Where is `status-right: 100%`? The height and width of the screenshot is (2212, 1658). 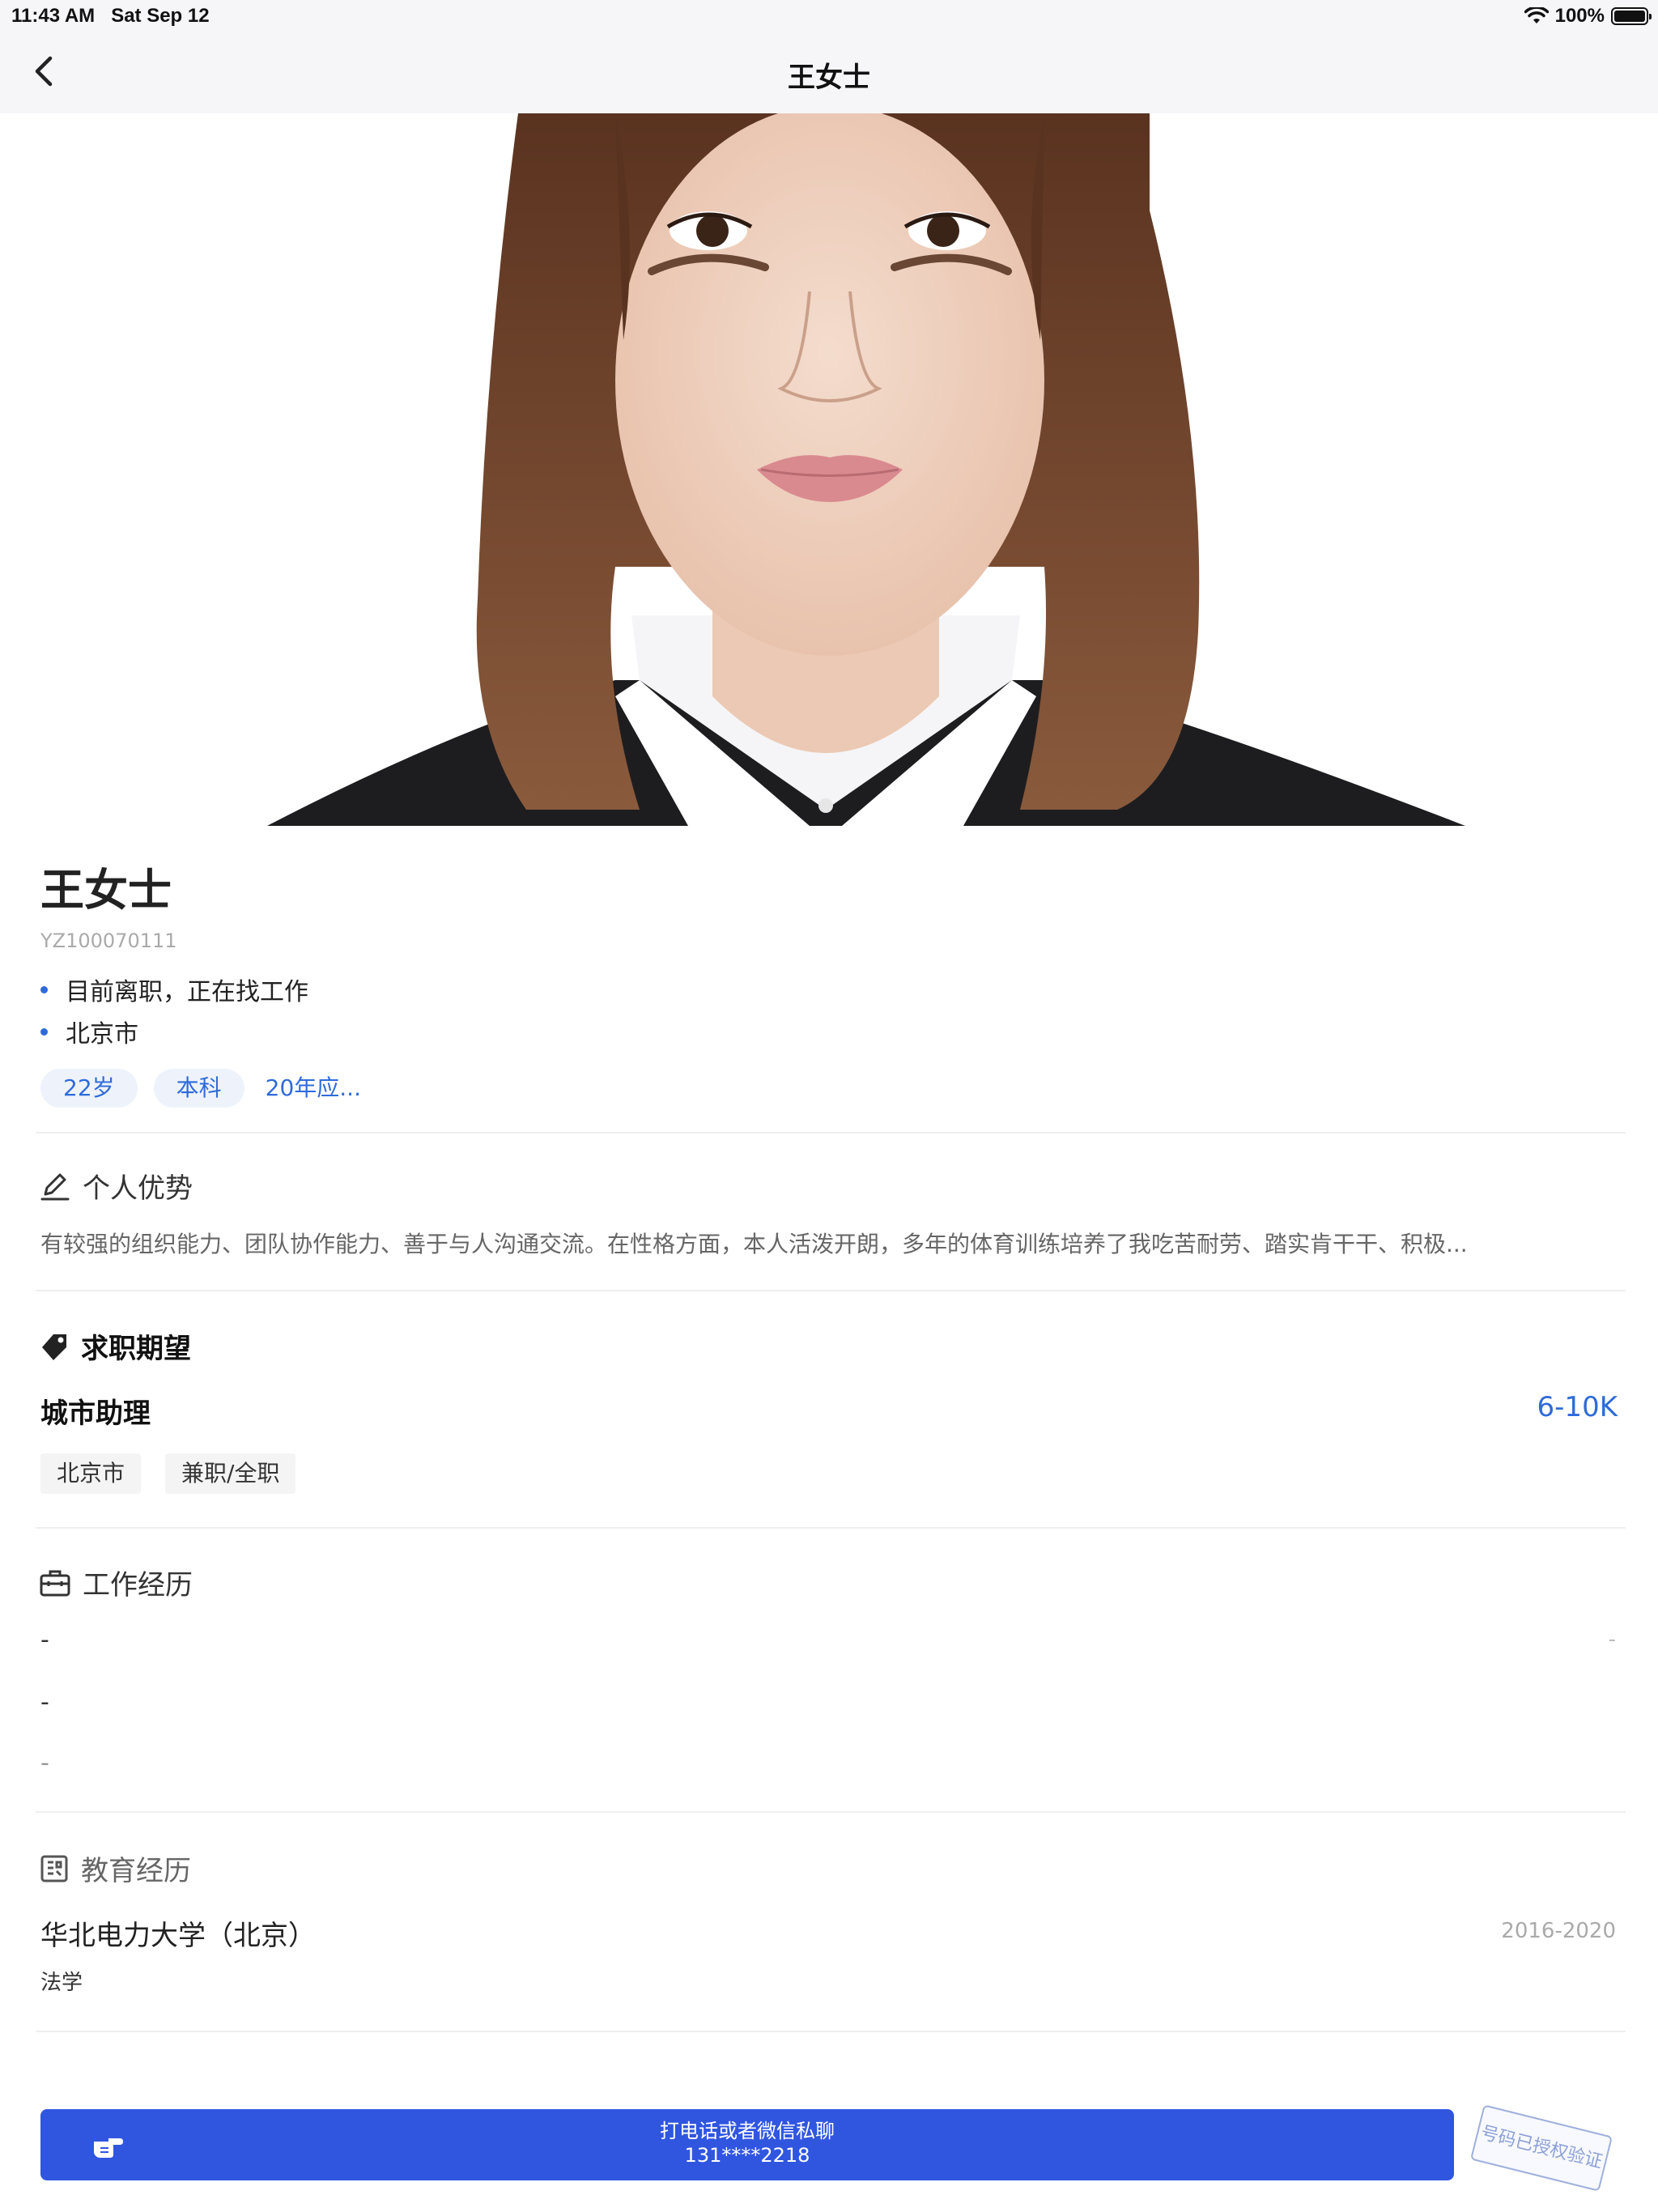 status-right: 100% is located at coordinates (1588, 16).